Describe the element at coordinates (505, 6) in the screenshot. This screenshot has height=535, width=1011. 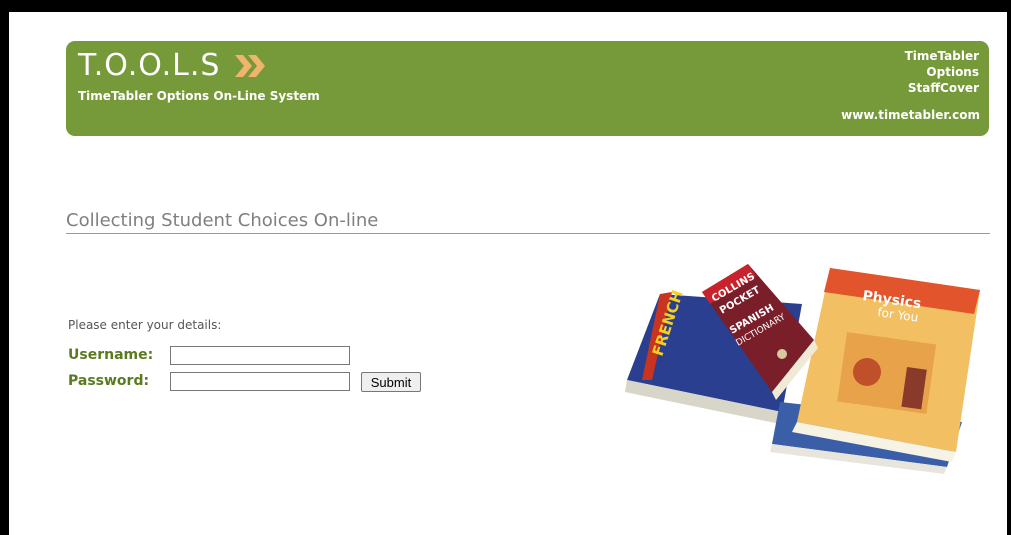
I see `window-frame-top` at that location.